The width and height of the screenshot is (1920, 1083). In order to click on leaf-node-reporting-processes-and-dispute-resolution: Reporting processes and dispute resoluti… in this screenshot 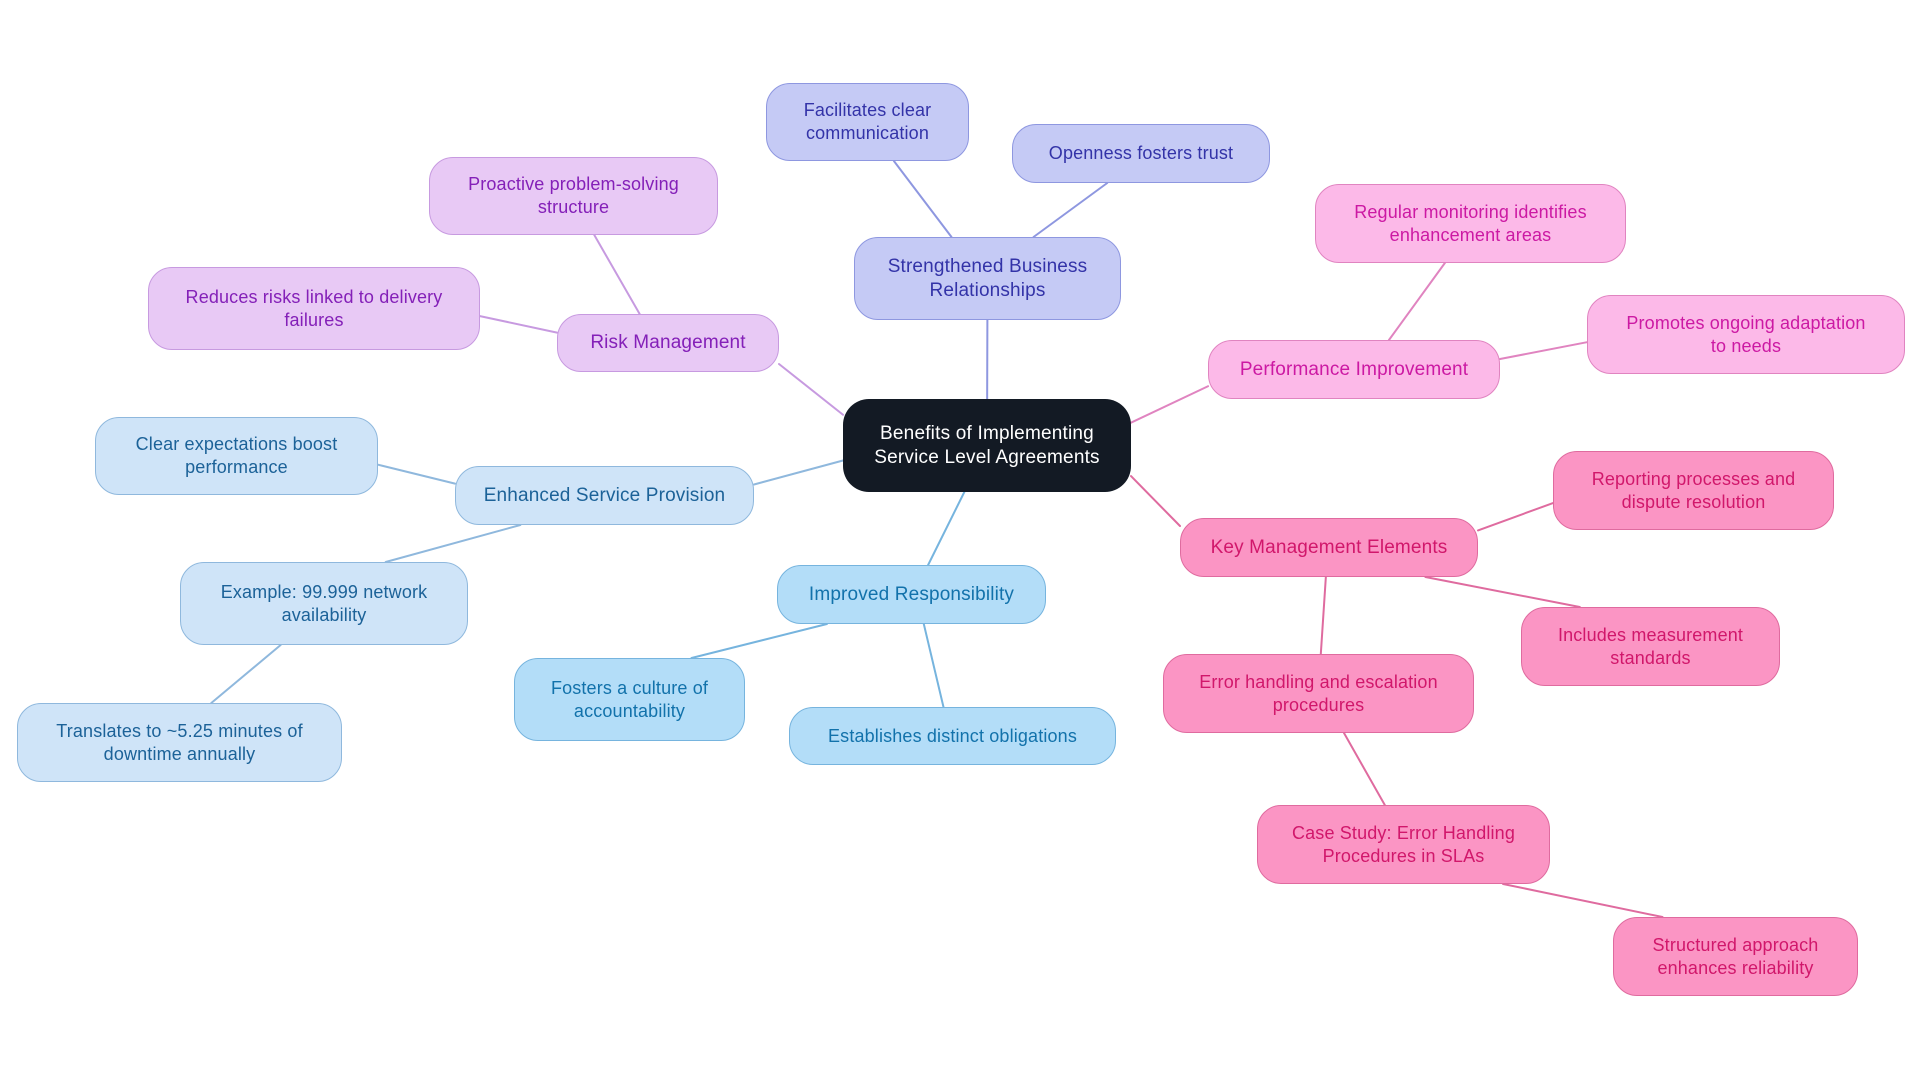, I will do `click(1693, 490)`.